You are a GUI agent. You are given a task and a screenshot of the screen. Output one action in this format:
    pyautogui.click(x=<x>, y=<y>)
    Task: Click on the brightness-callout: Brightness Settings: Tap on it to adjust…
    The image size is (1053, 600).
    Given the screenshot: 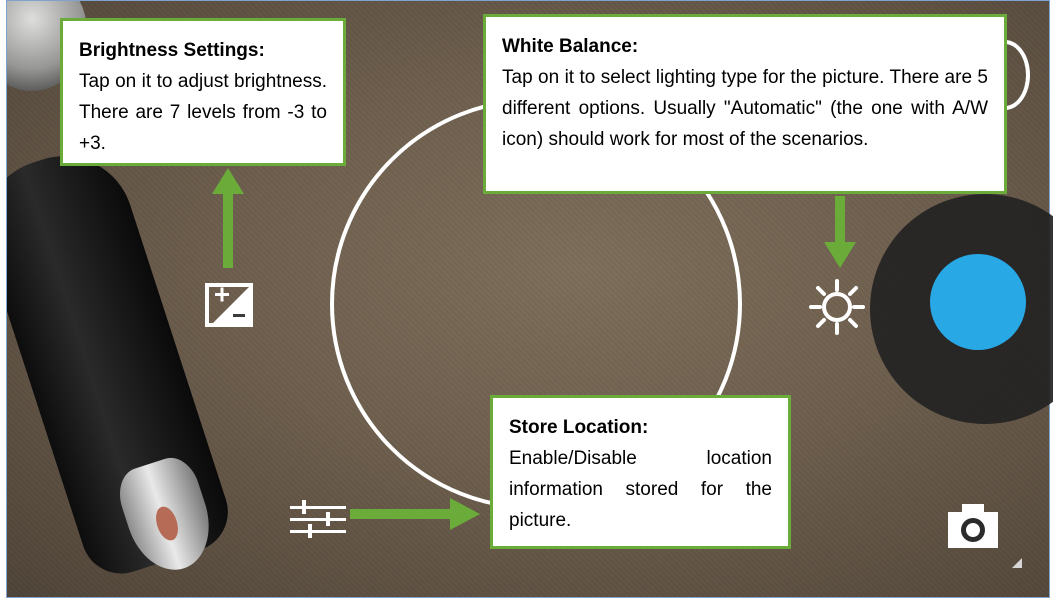 What is the action you would take?
    pyautogui.click(x=203, y=92)
    